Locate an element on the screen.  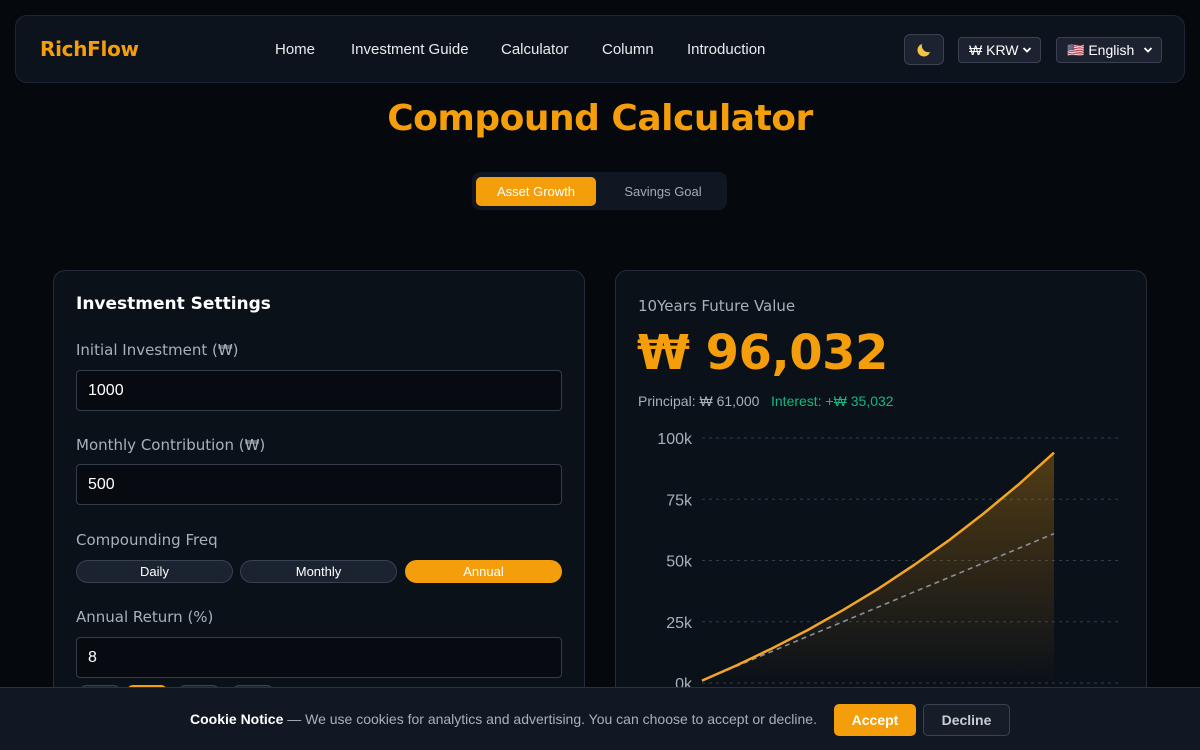
freq-monthly-button: Monthly is located at coordinates (318, 571).